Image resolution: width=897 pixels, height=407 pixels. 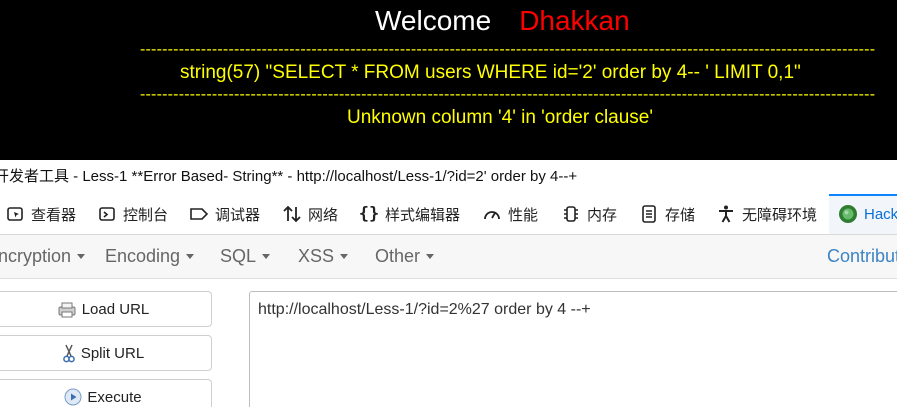 I want to click on menu-other: Other, so click(x=405, y=256).